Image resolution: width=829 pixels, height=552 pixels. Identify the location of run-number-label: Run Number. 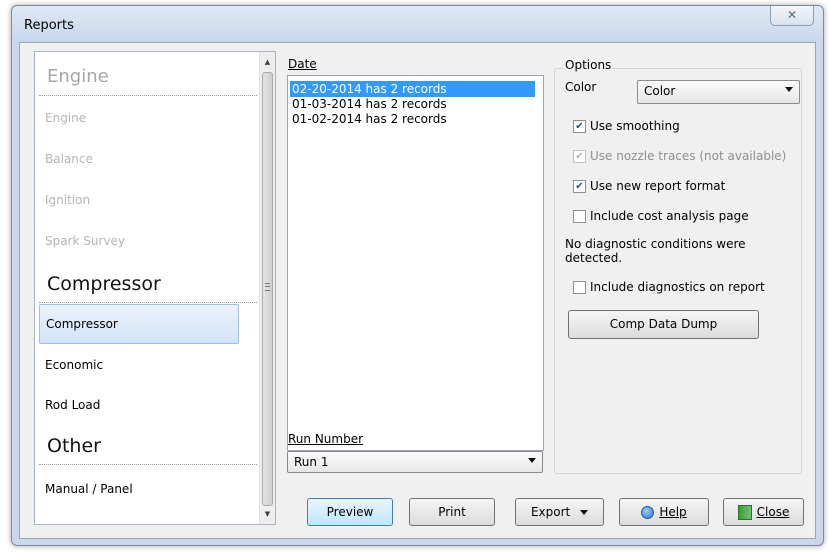
(325, 439).